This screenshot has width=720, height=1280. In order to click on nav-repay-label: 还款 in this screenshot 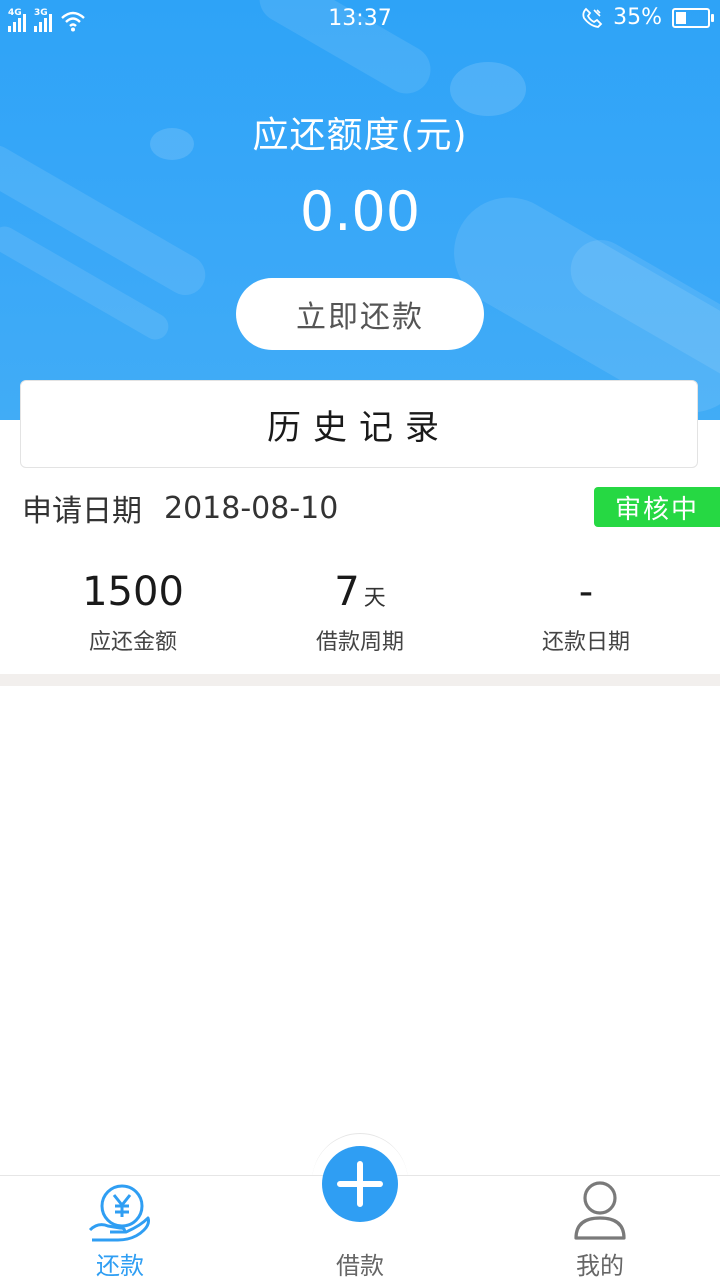, I will do `click(120, 1266)`.